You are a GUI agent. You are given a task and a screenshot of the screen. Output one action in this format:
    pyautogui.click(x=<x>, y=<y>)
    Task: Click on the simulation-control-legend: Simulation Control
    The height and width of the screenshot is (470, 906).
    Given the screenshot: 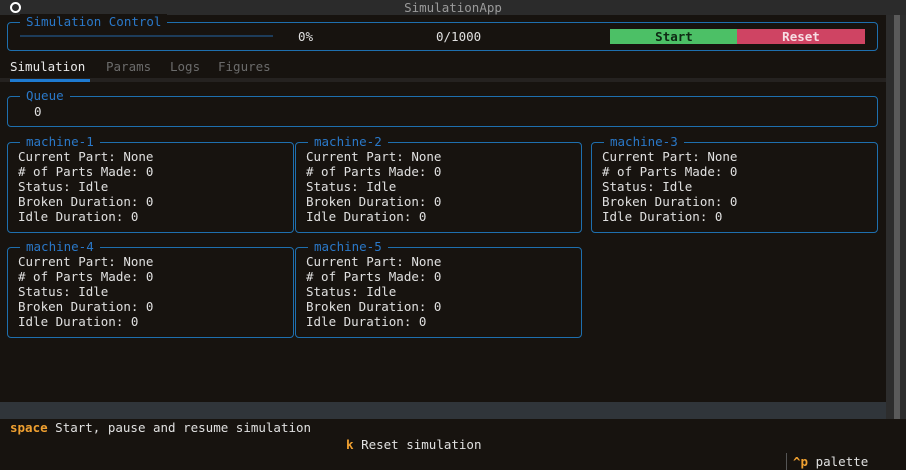 What is the action you would take?
    pyautogui.click(x=94, y=22)
    